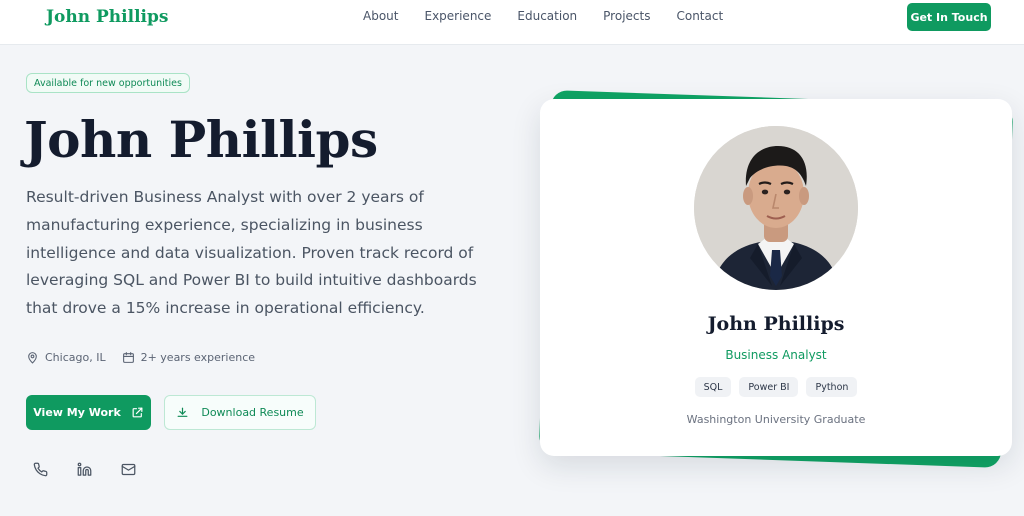 This screenshot has height=516, width=1024. I want to click on mail-icon, so click(128, 469).